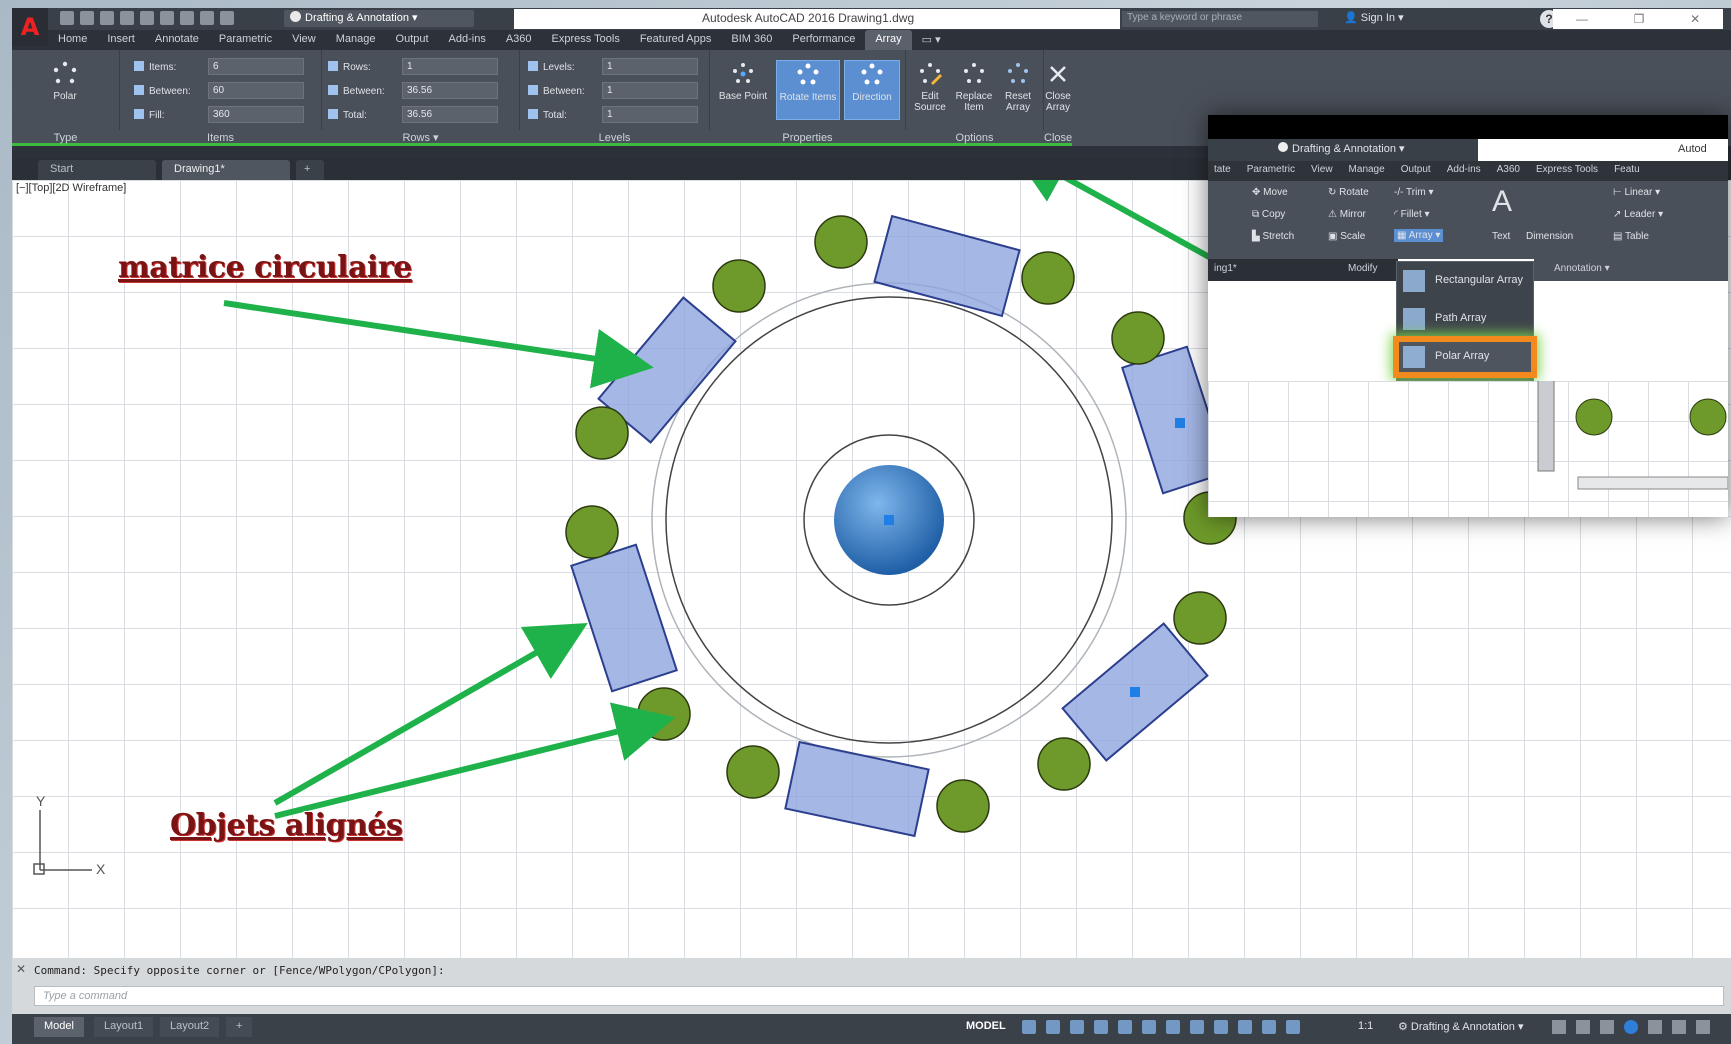  What do you see at coordinates (872, 90) in the screenshot?
I see `direction-button: Direction` at bounding box center [872, 90].